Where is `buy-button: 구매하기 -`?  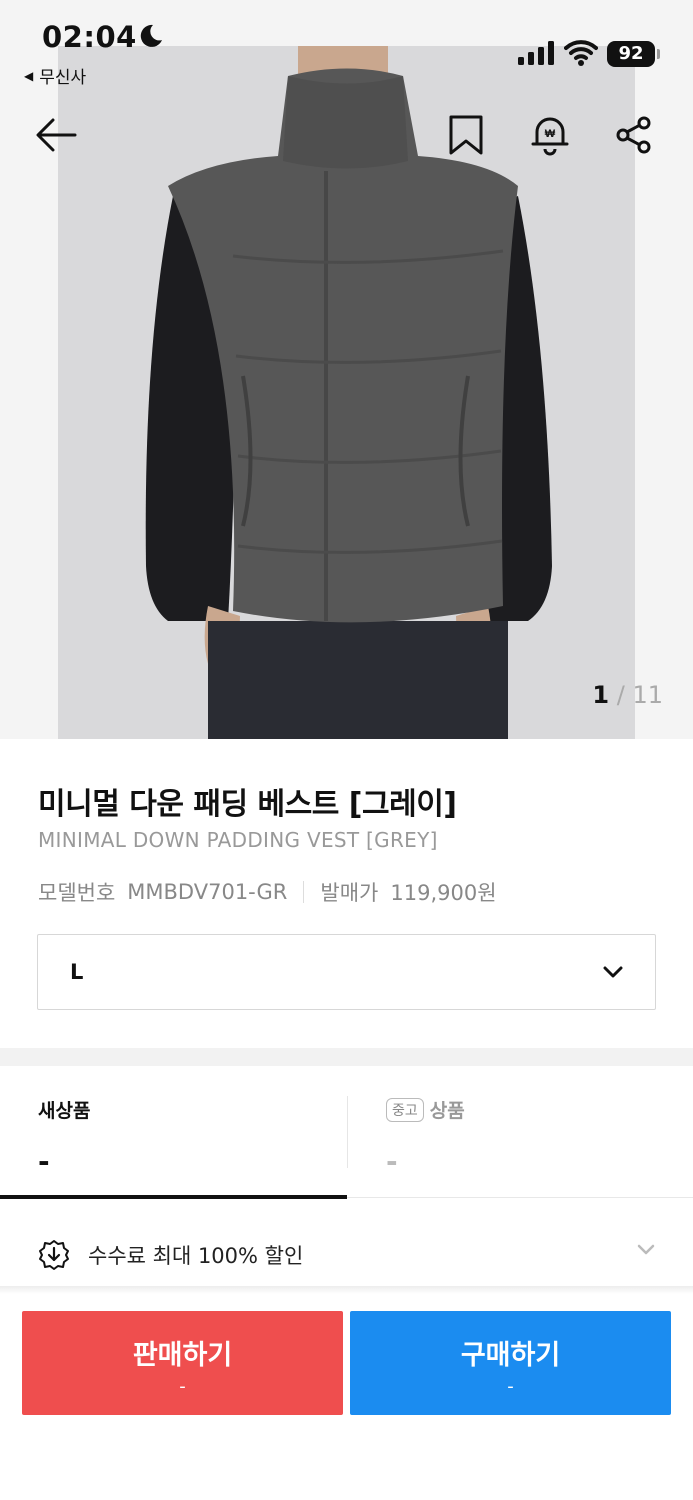
buy-button: 구매하기 - is located at coordinates (510, 1363).